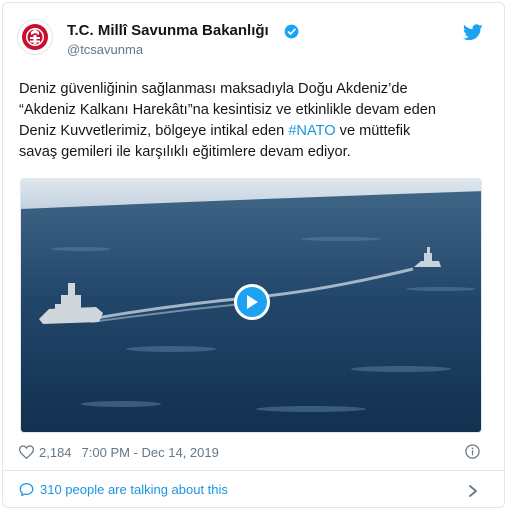  I want to click on tweet-meta: 2,184 7:00 PM - Dec 14, 2019, so click(119, 452).